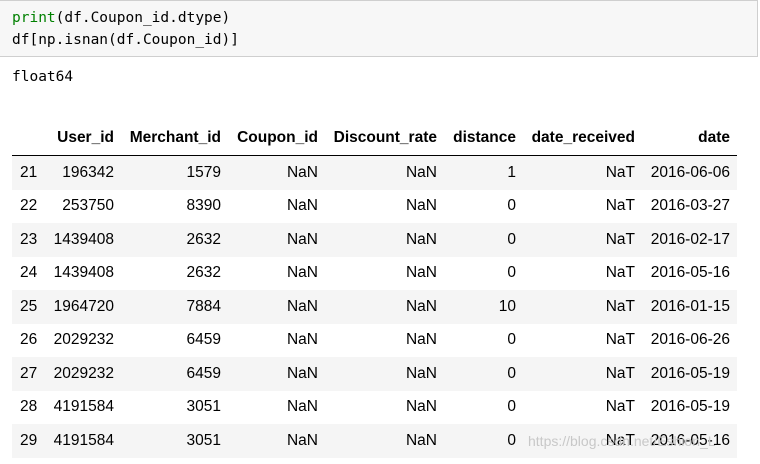 The width and height of the screenshot is (760, 464). I want to click on table-cell: 2016-05-16, so click(690, 273).